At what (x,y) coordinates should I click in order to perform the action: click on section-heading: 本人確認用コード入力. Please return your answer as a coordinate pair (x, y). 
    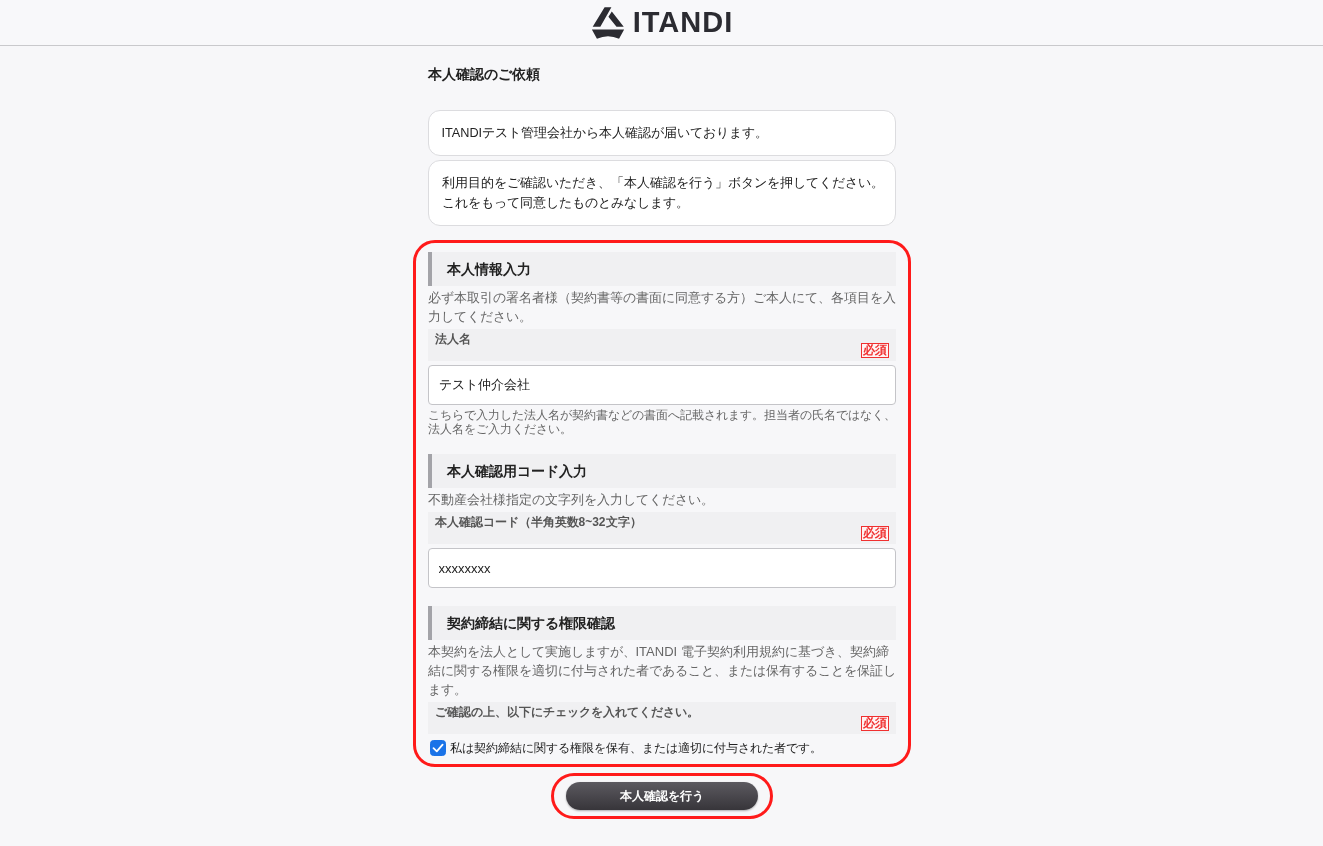
    Looking at the image, I should click on (661, 471).